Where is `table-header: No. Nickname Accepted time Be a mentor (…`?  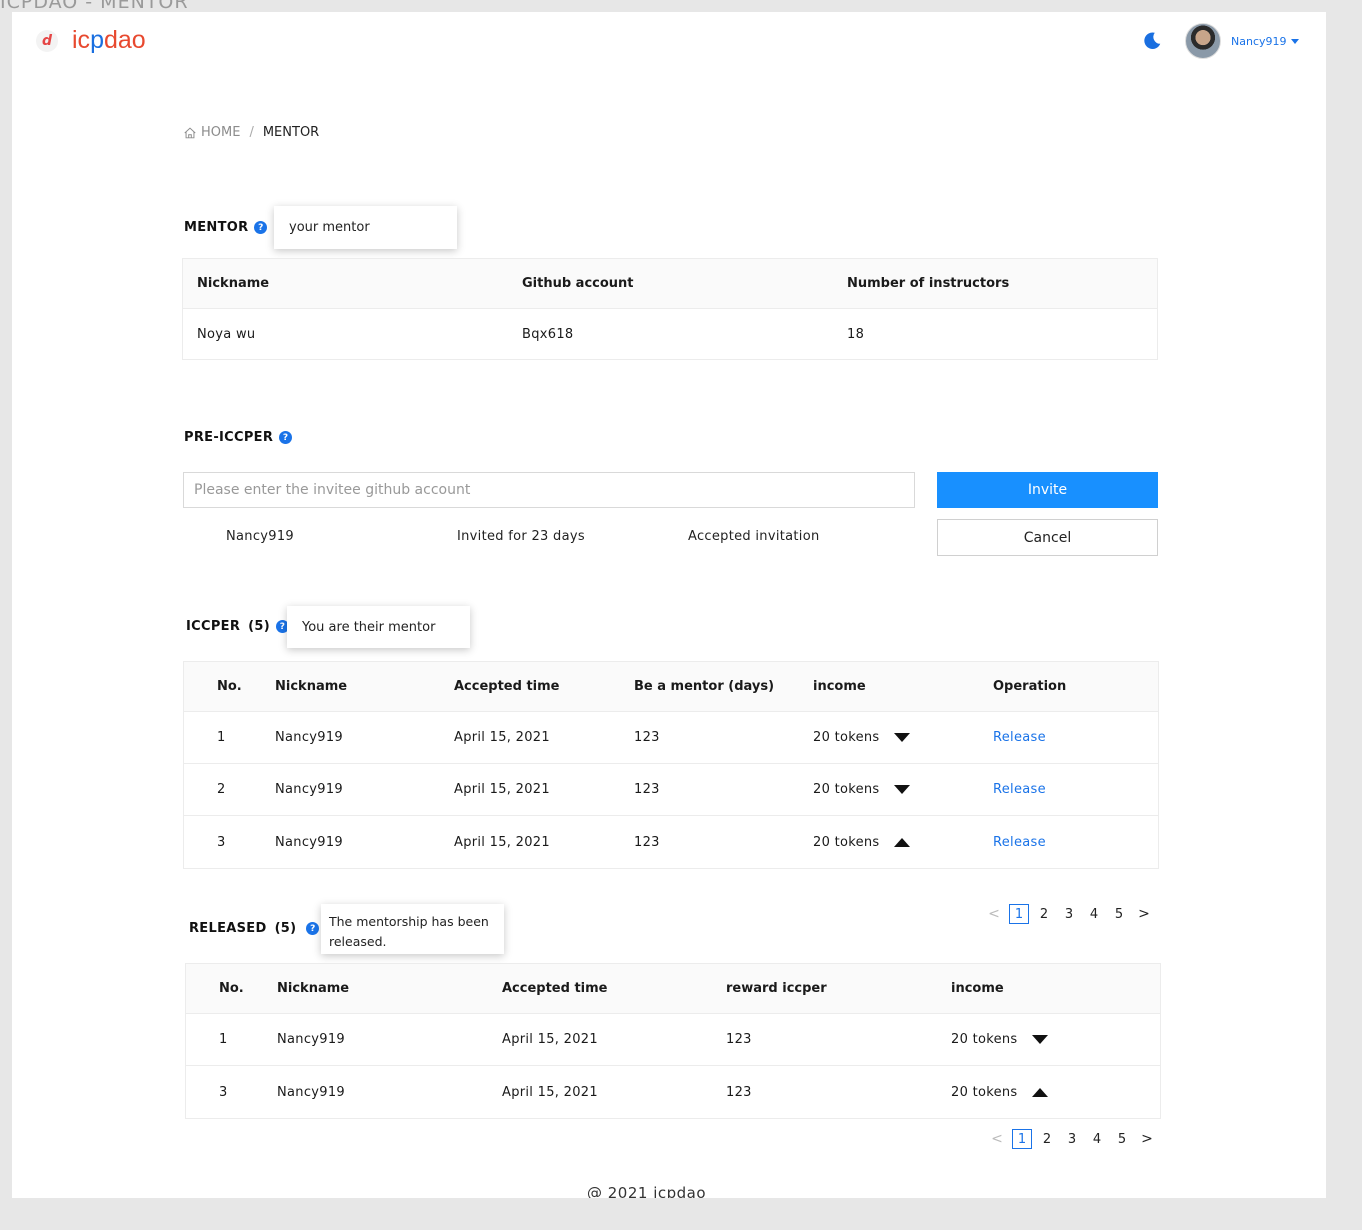 table-header: No. Nickname Accepted time Be a mentor (… is located at coordinates (671, 687).